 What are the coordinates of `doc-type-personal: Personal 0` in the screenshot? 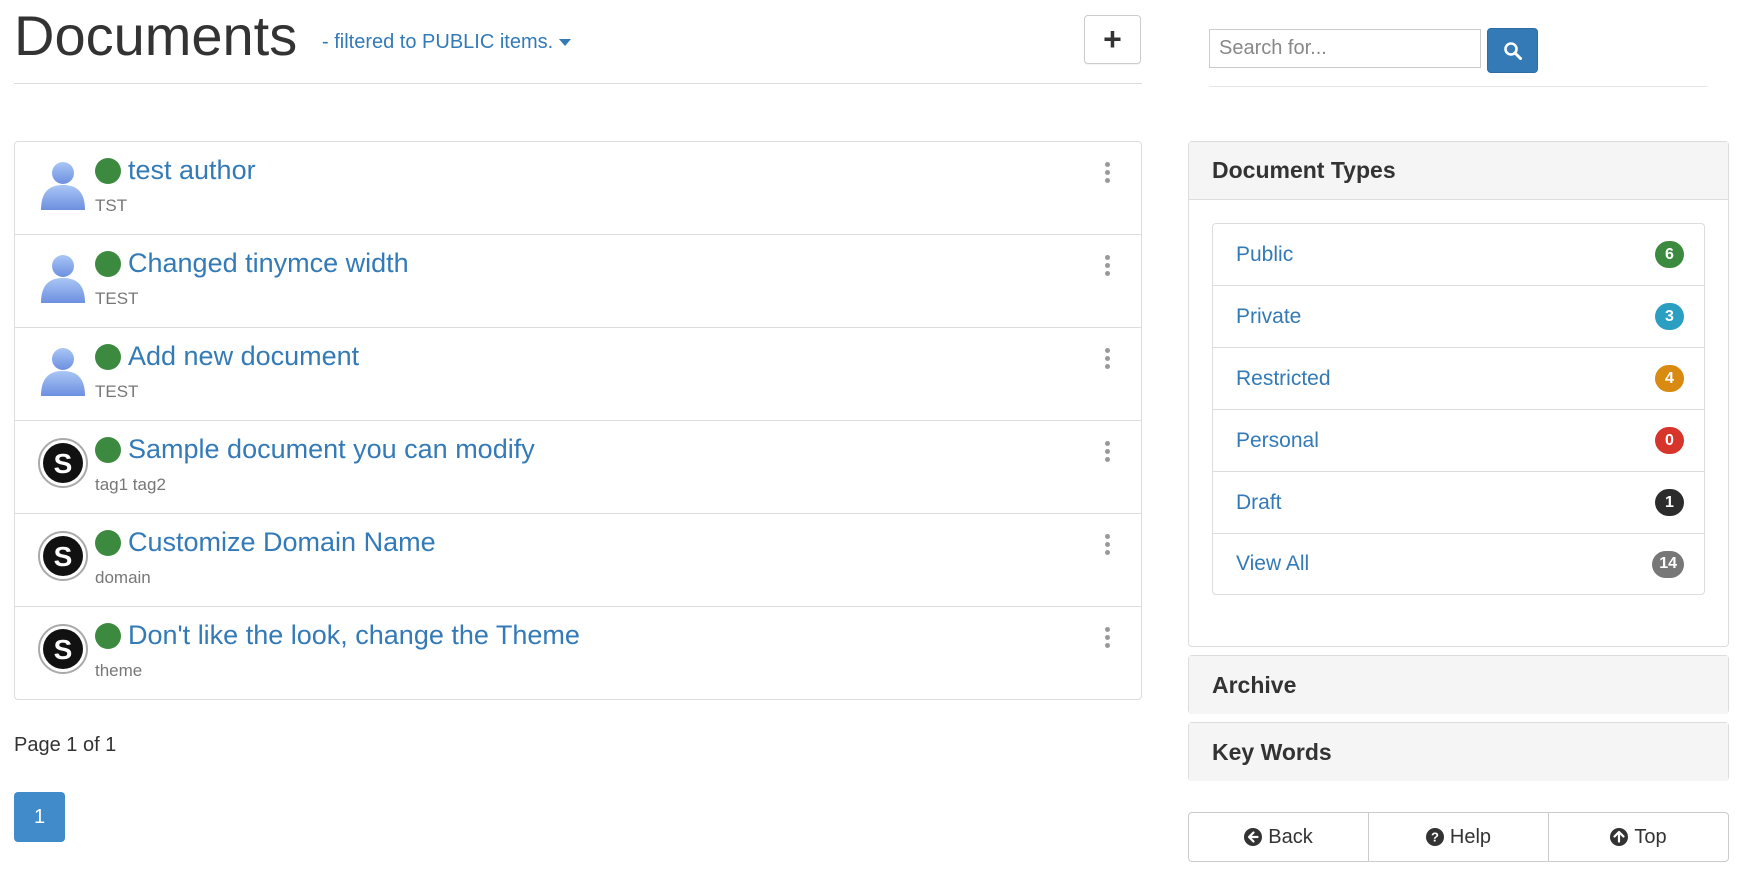 It's located at (1458, 441).